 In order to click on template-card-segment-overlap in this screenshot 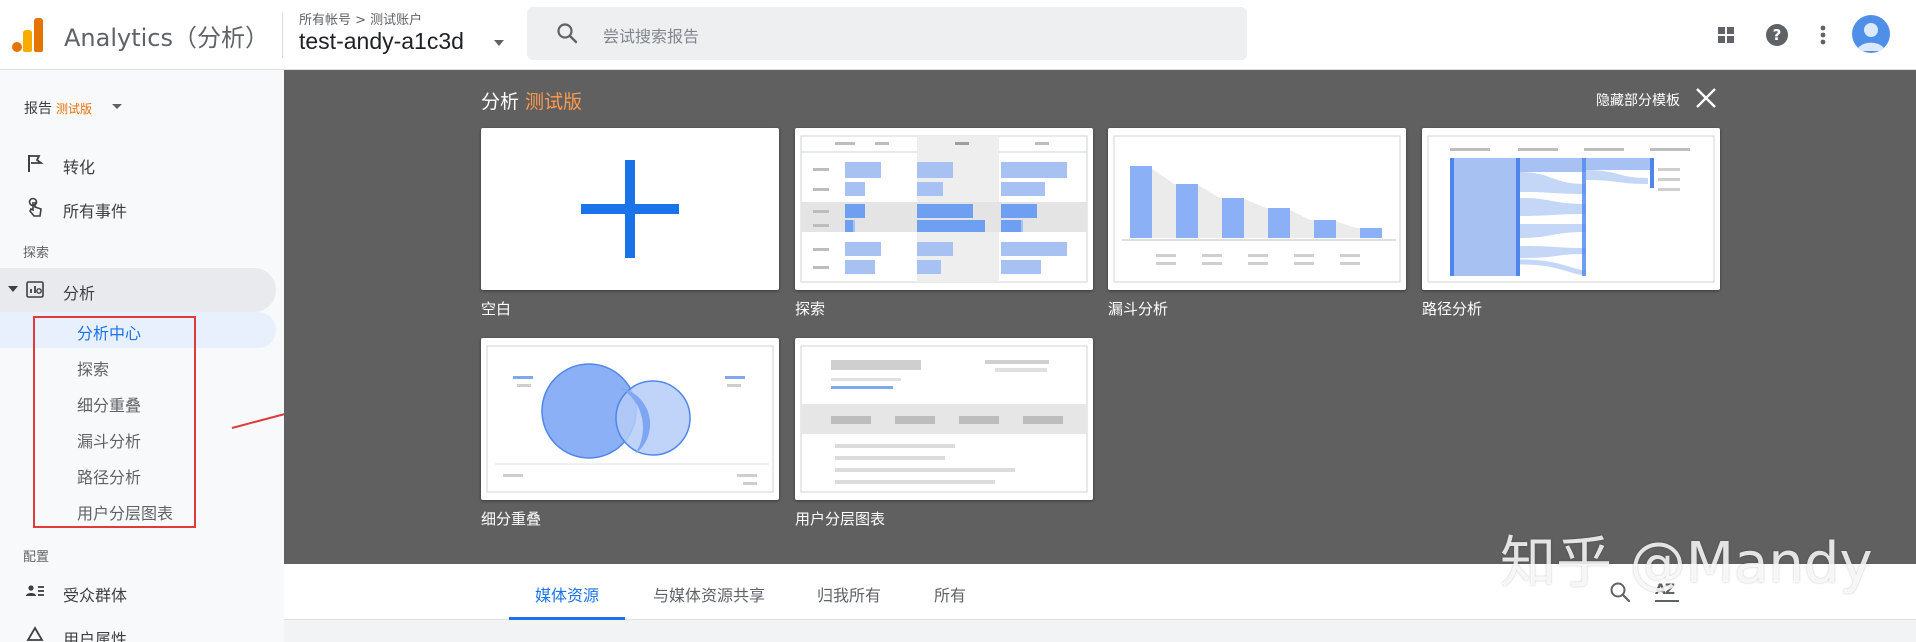, I will do `click(630, 419)`.